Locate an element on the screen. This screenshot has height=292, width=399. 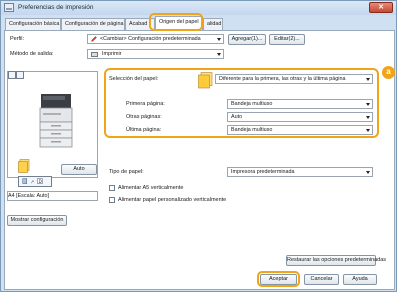
profile-select: <Cambiar> Configuración predeterminada is located at coordinates (155, 39).